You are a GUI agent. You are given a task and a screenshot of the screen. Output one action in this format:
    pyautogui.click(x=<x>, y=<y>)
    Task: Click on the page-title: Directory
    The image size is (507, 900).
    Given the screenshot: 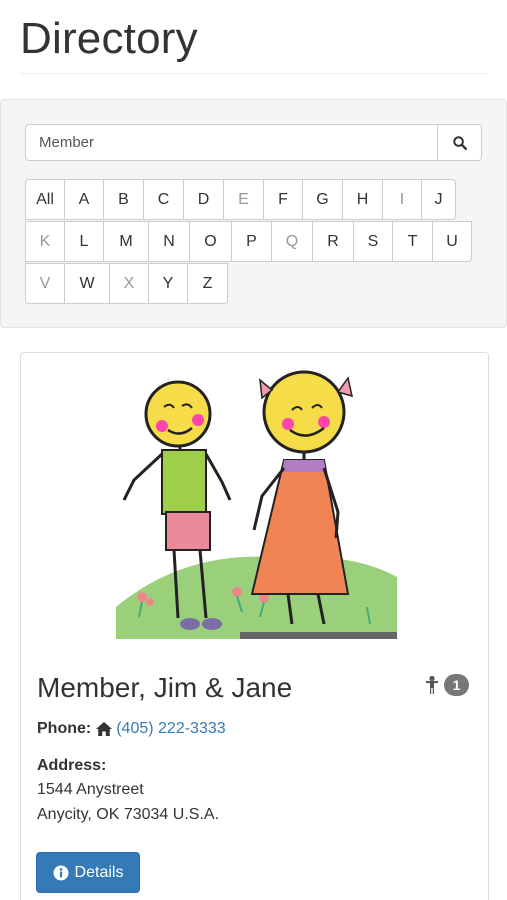 What is the action you would take?
    pyautogui.click(x=109, y=38)
    